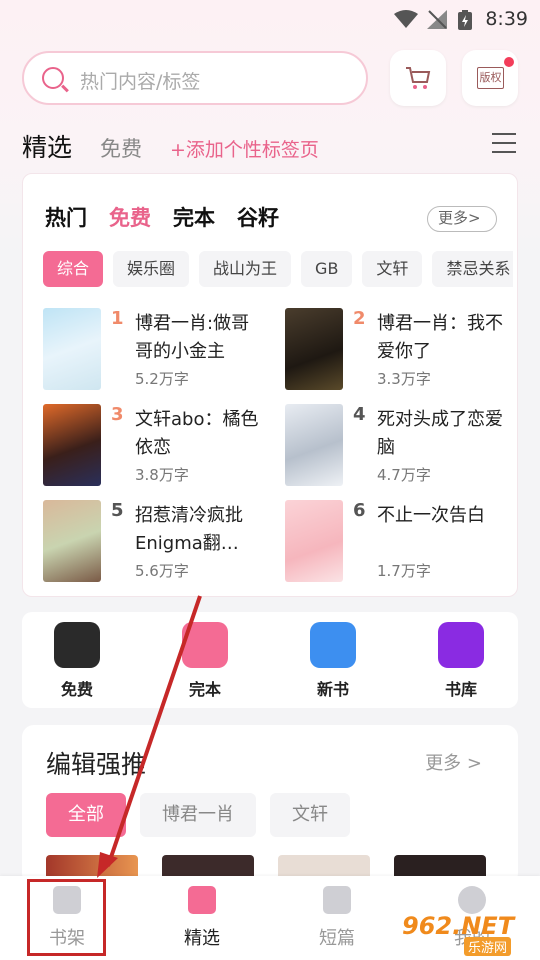 The width and height of the screenshot is (540, 960). I want to click on quick-library: 书库, so click(461, 661).